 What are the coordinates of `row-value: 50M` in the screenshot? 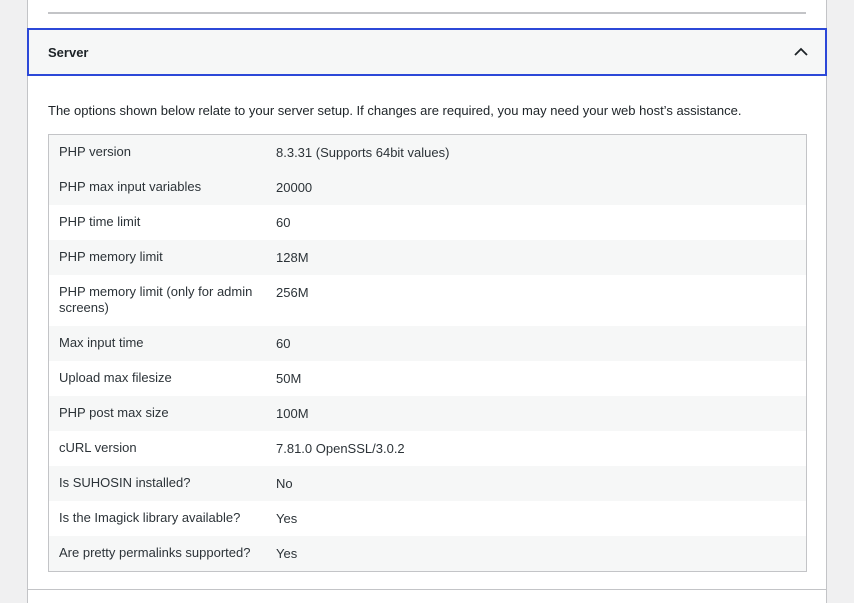 It's located at (289, 378).